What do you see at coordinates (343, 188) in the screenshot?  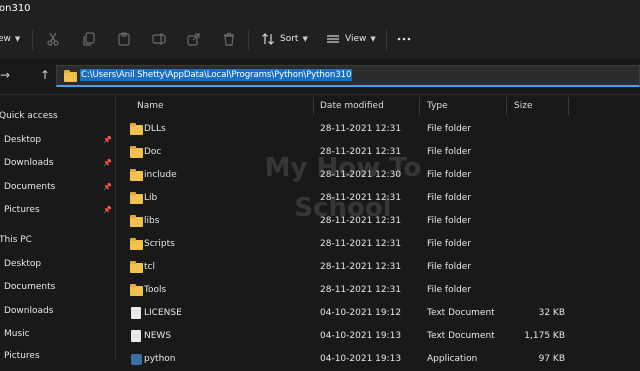 I see `watermark: My How To School` at bounding box center [343, 188].